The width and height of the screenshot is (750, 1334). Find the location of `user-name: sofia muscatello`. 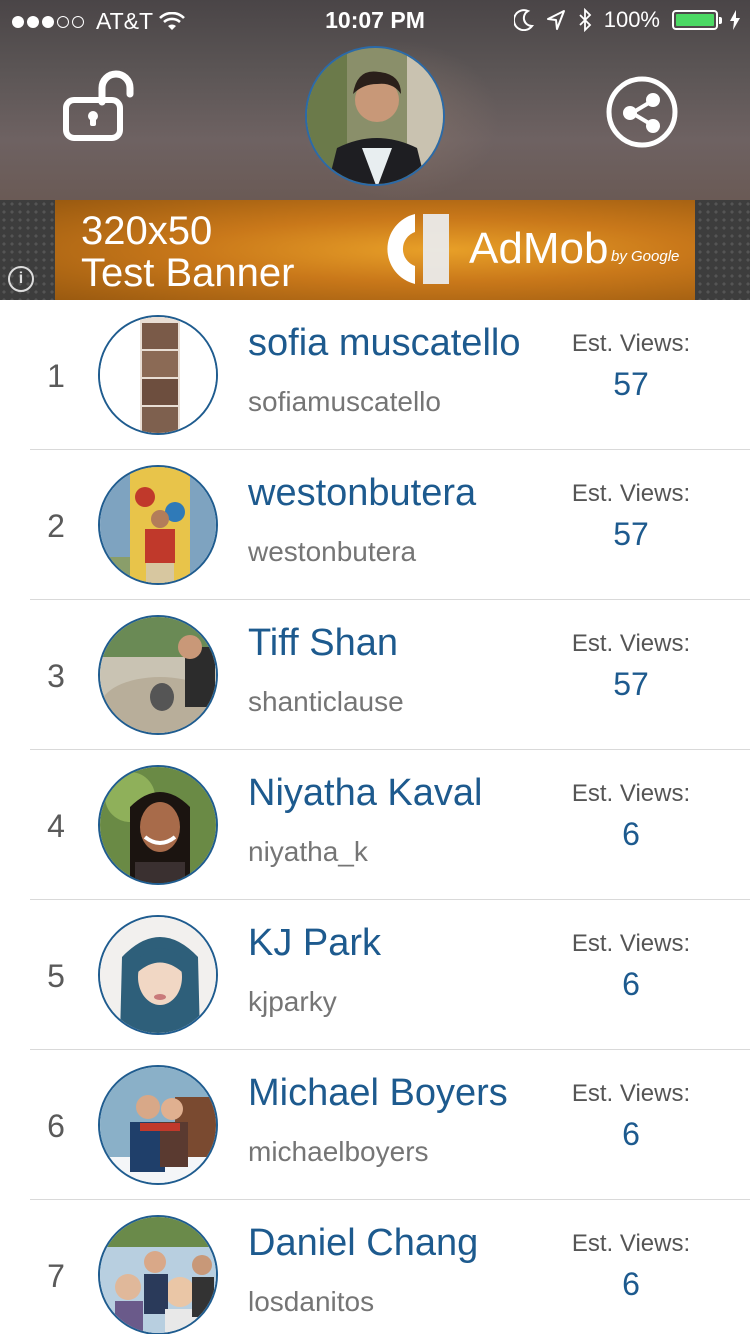

user-name: sofia muscatello is located at coordinates (384, 343).